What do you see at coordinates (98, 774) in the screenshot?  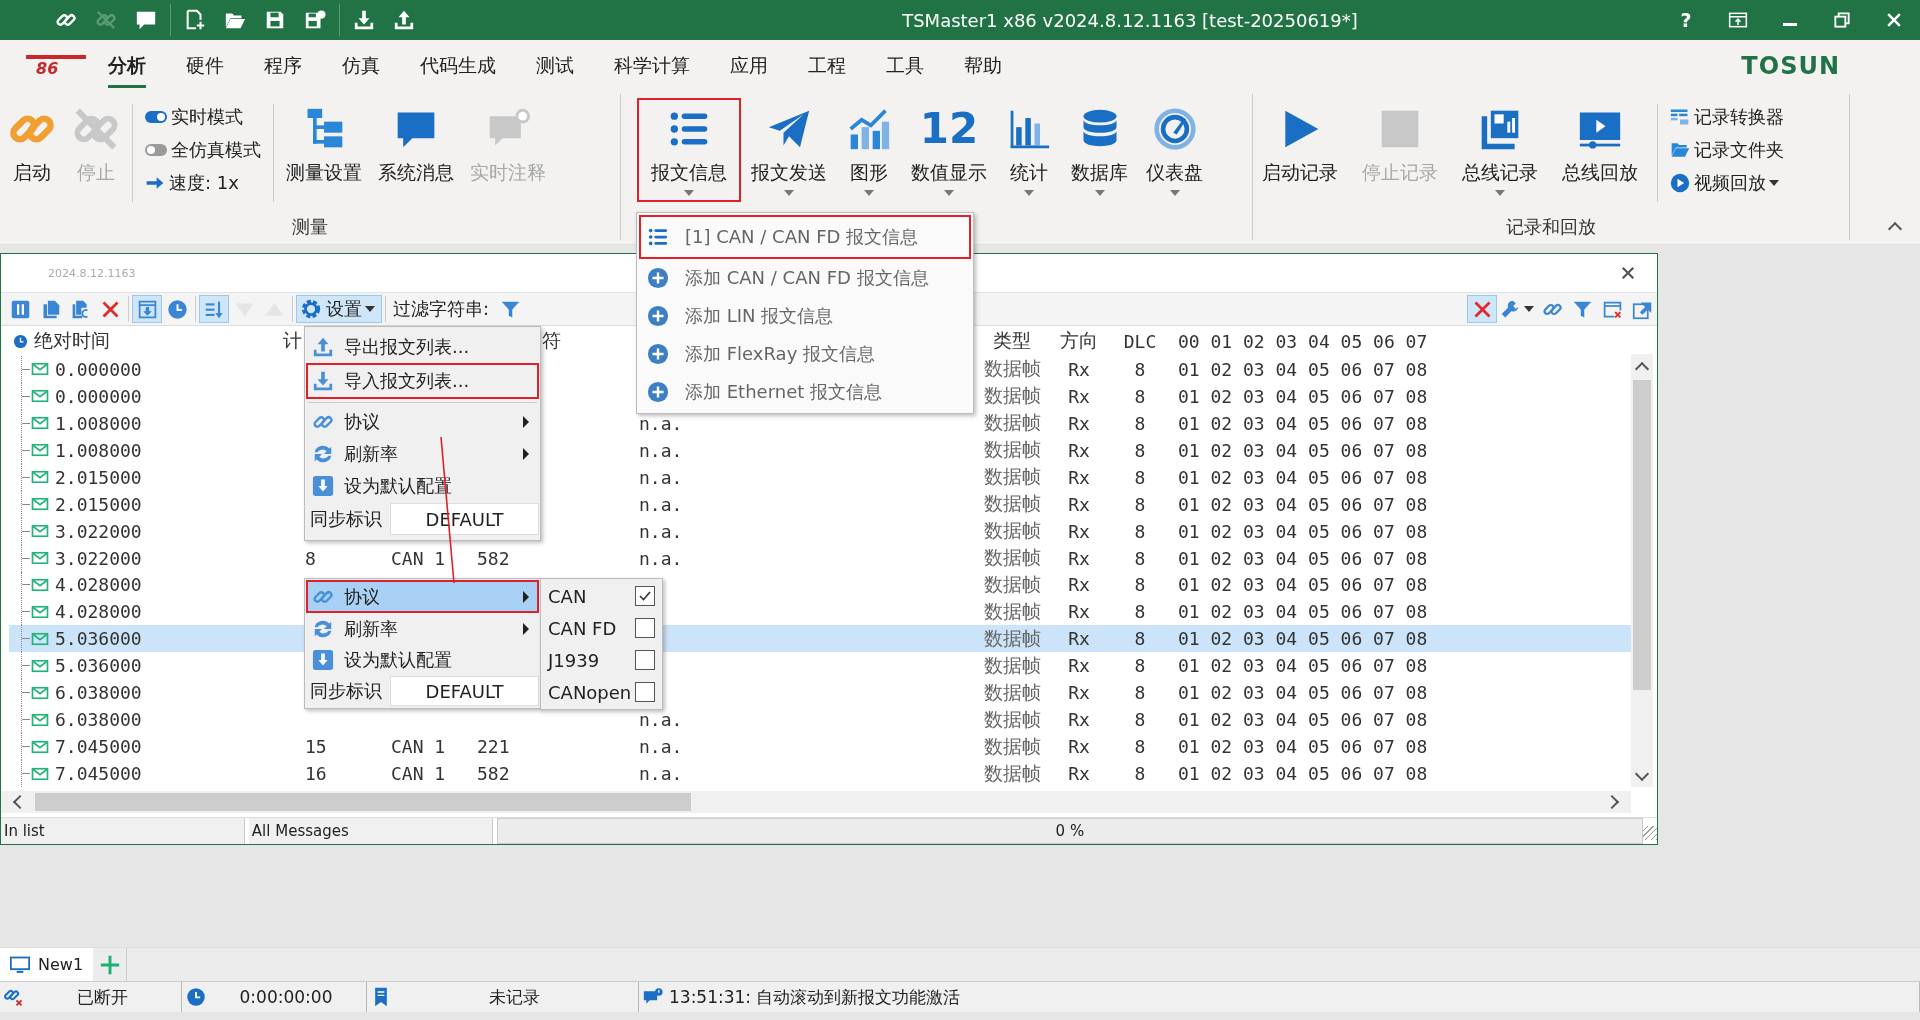 I see `table-cell: 7.045000` at bounding box center [98, 774].